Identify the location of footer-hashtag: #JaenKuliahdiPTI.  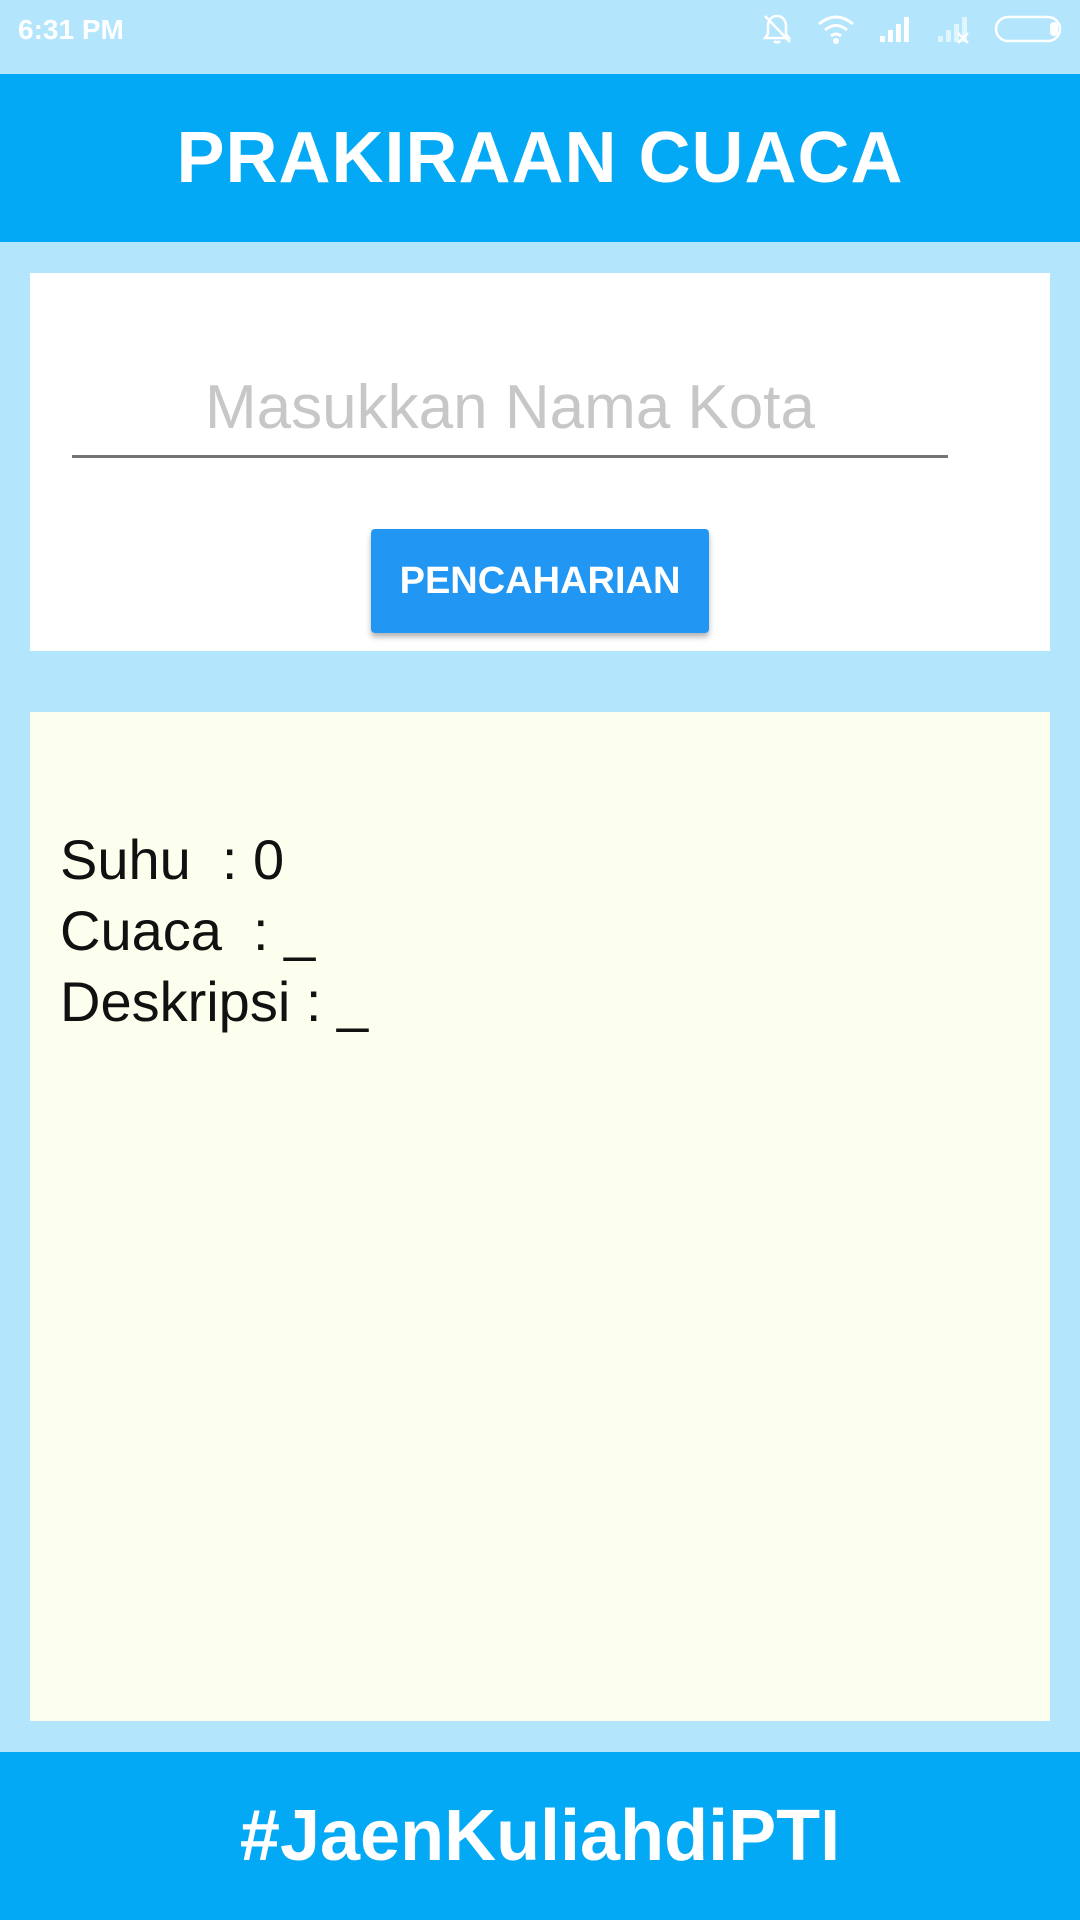
(540, 1836).